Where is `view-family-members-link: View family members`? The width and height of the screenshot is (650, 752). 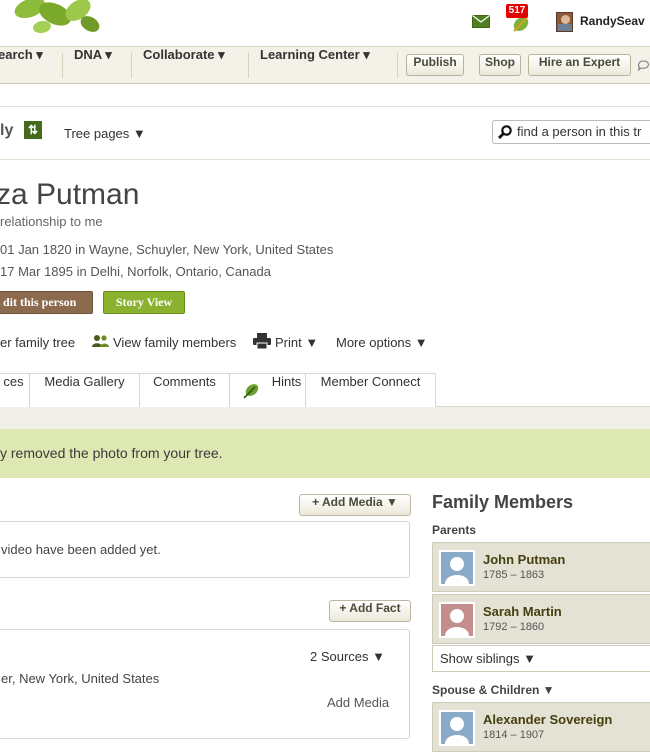
view-family-members-link: View family members is located at coordinates (174, 342).